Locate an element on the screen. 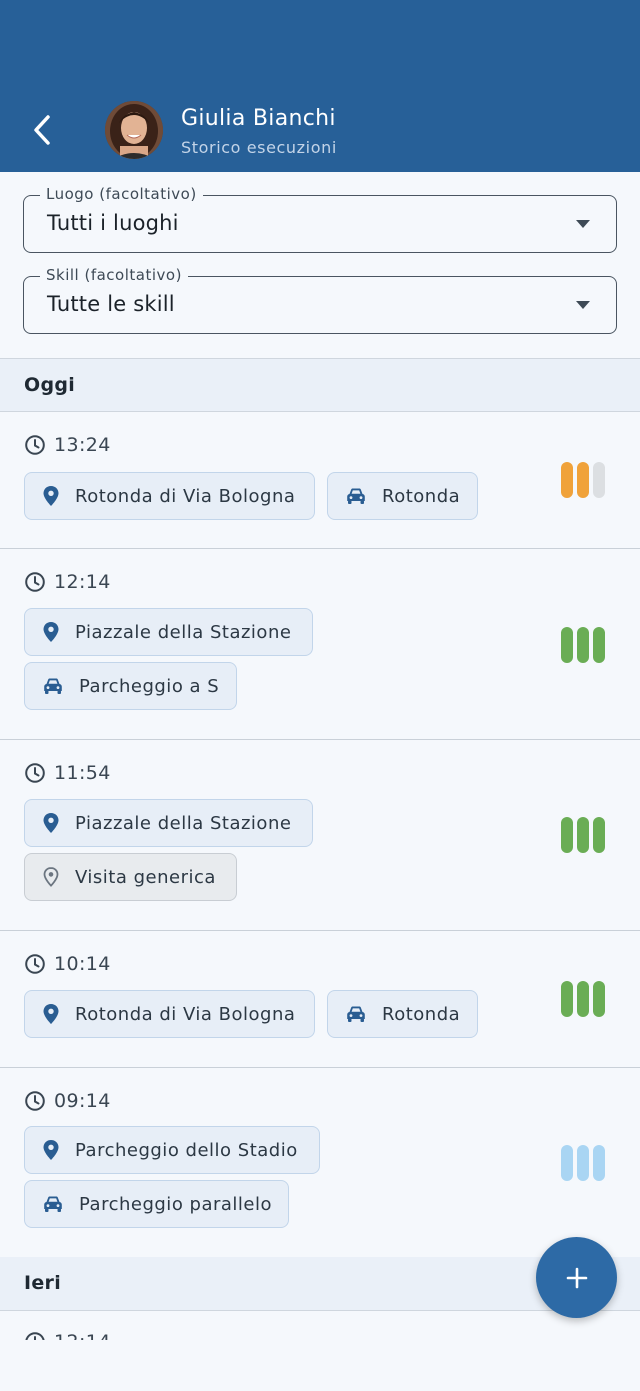 This screenshot has height=1391, width=640. entry-time-text: 11:54 is located at coordinates (82, 773).